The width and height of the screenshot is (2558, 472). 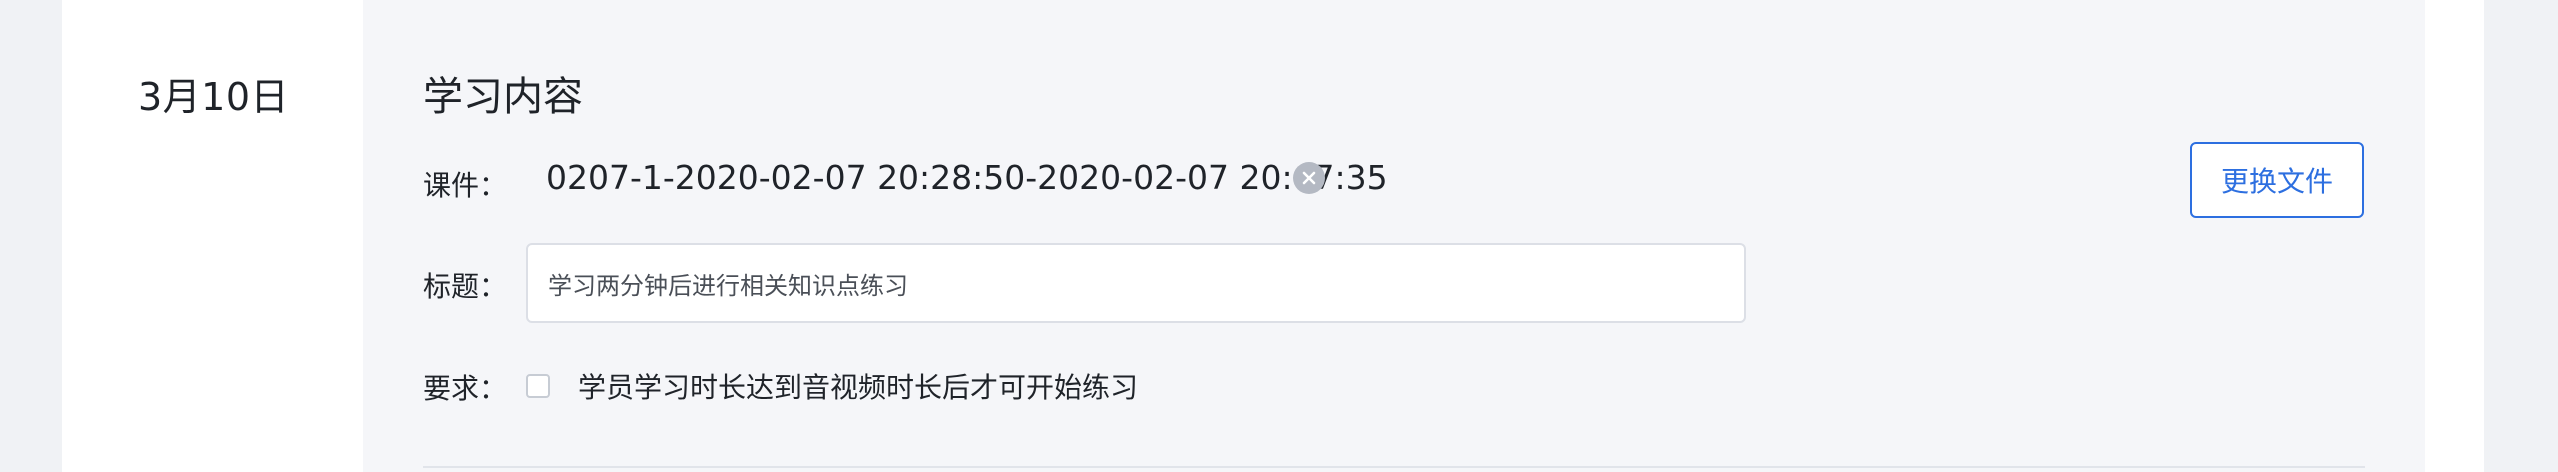 I want to click on close-circle-icon, so click(x=1309, y=178).